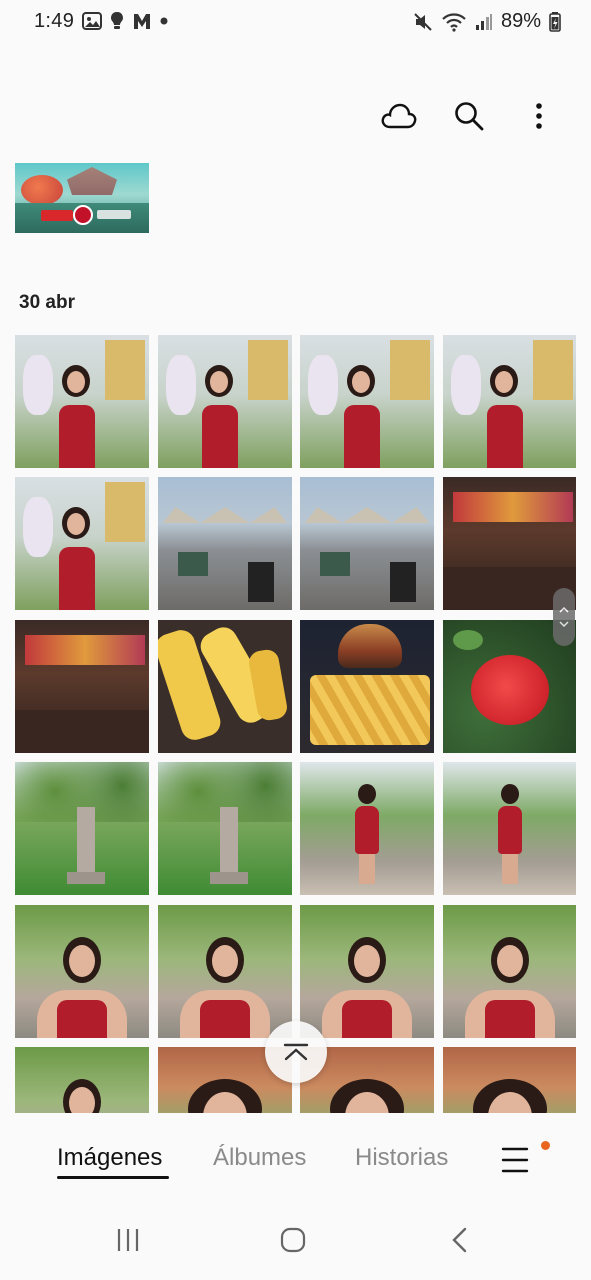  I want to click on status-left-icons, so click(125, 21).